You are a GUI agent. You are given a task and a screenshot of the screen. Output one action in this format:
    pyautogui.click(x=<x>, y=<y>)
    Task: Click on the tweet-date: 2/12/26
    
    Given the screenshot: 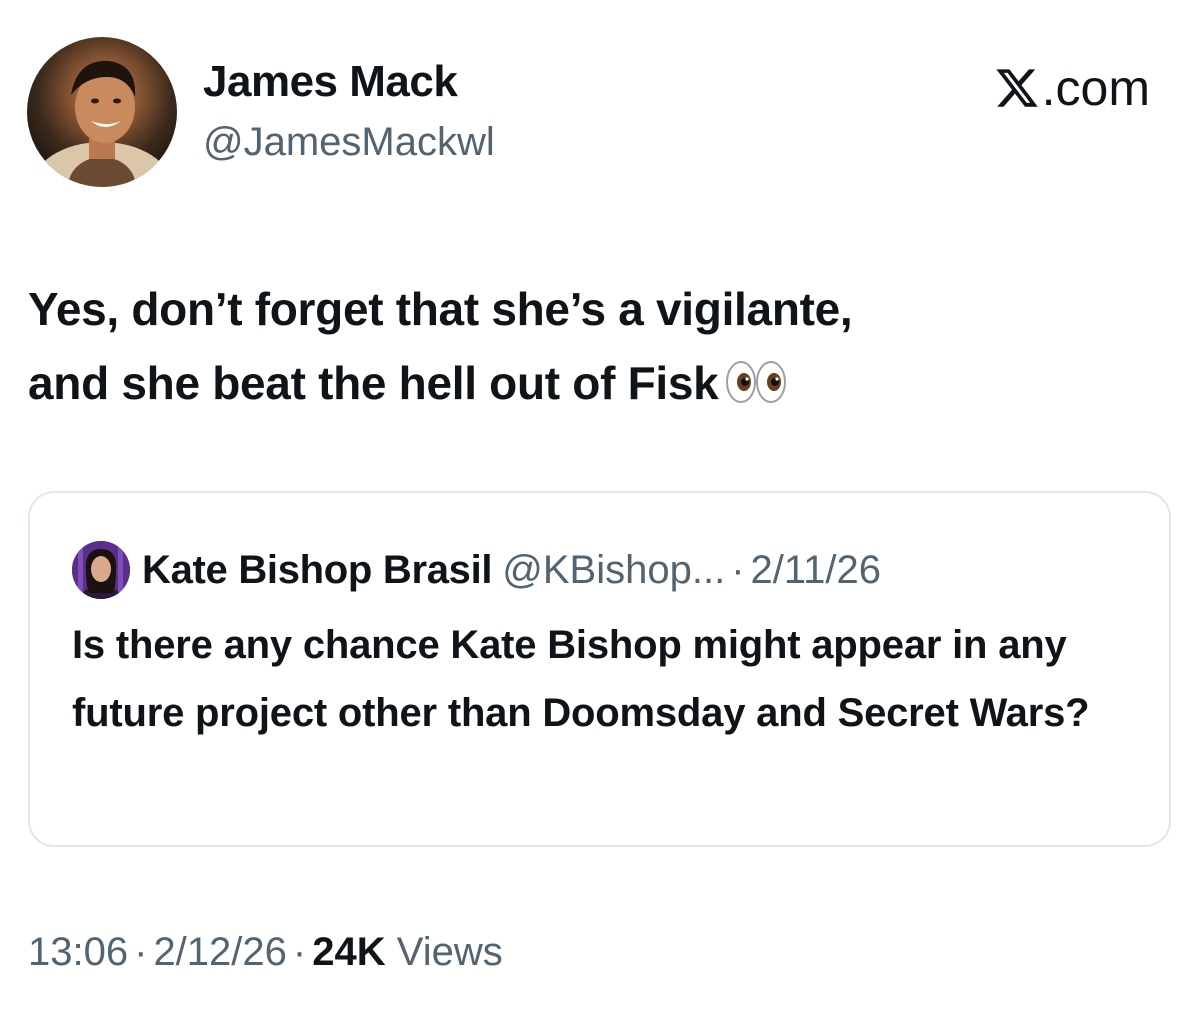 What is the action you would take?
    pyautogui.click(x=219, y=952)
    